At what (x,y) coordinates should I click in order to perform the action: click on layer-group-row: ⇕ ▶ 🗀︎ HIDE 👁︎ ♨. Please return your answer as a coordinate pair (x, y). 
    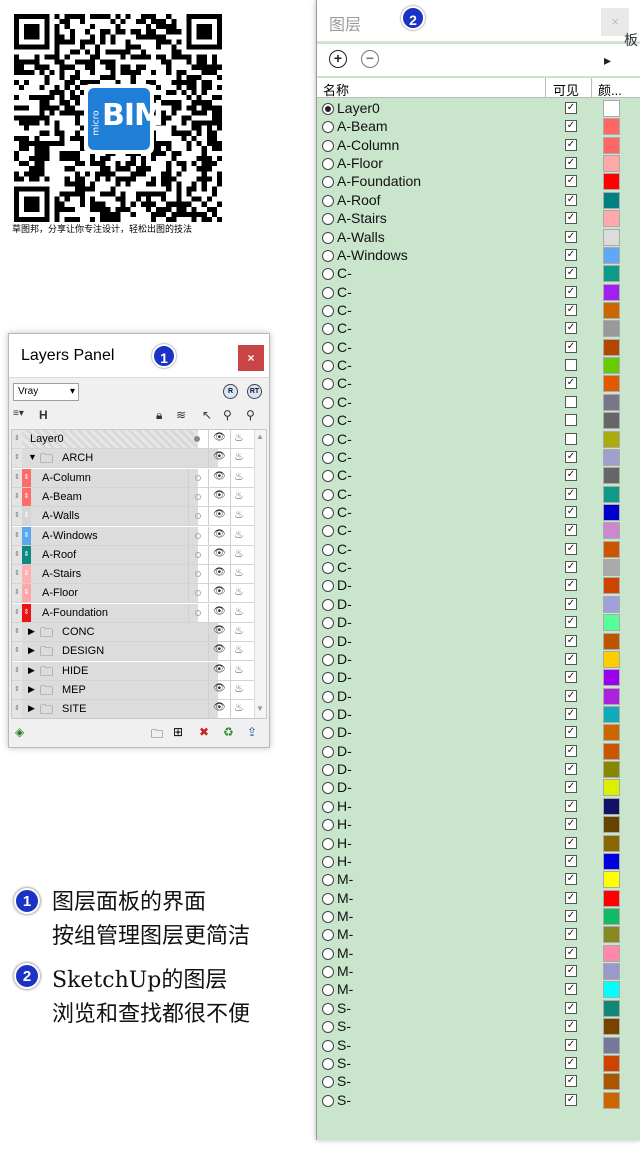
    Looking at the image, I should click on (133, 671).